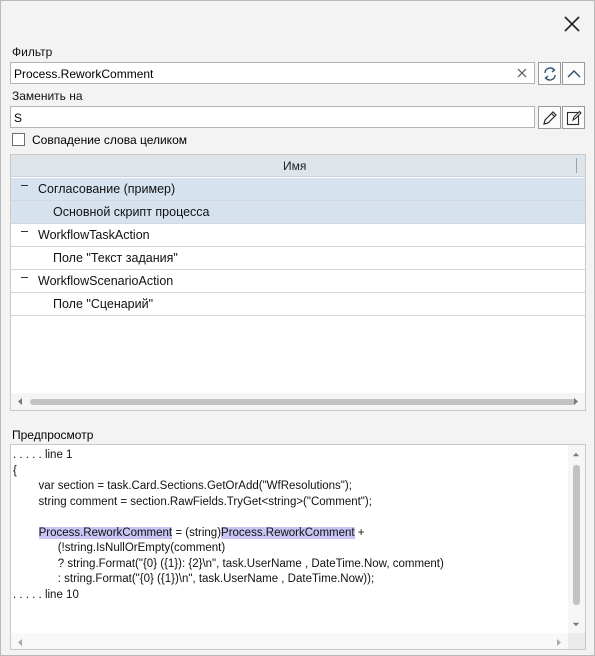 This screenshot has height=656, width=595. I want to click on grid-scroll-thumb, so click(303, 402).